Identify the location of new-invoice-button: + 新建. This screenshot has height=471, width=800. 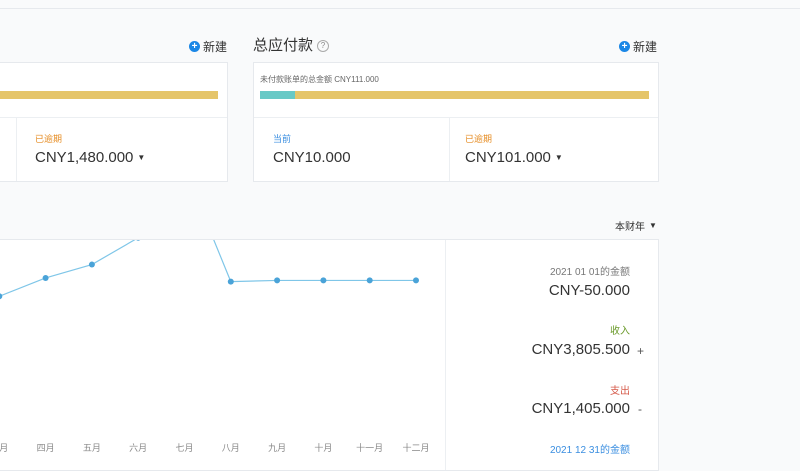
(208, 46).